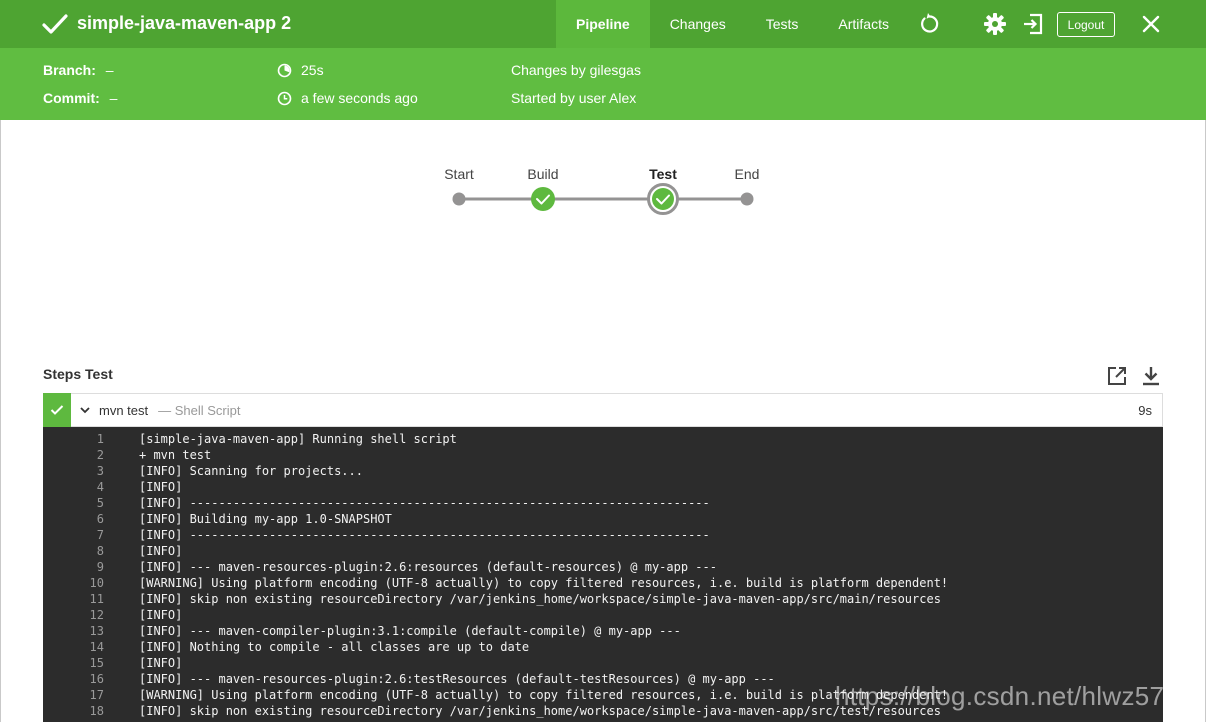  I want to click on step-success-icon, so click(57, 409).